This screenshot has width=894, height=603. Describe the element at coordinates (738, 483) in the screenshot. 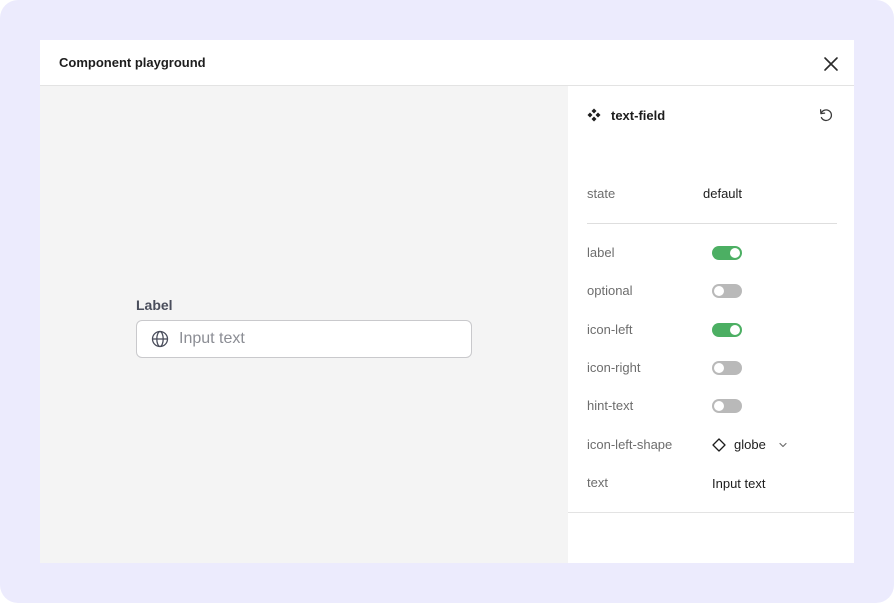

I see `text-prop-value: Input text` at that location.